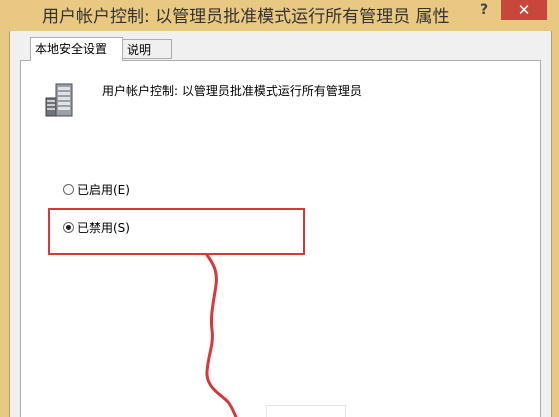 The width and height of the screenshot is (559, 417). Describe the element at coordinates (176, 231) in the screenshot. I see `highlight-box` at that location.